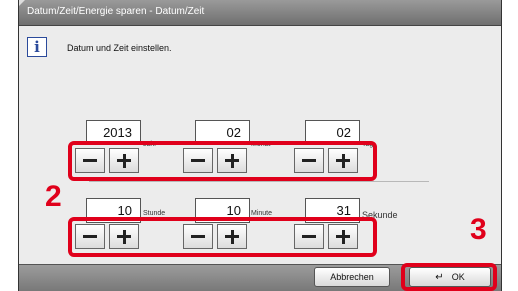  Describe the element at coordinates (257, 48) in the screenshot. I see `info-row: i Datum und Zeit einstellen.` at that location.